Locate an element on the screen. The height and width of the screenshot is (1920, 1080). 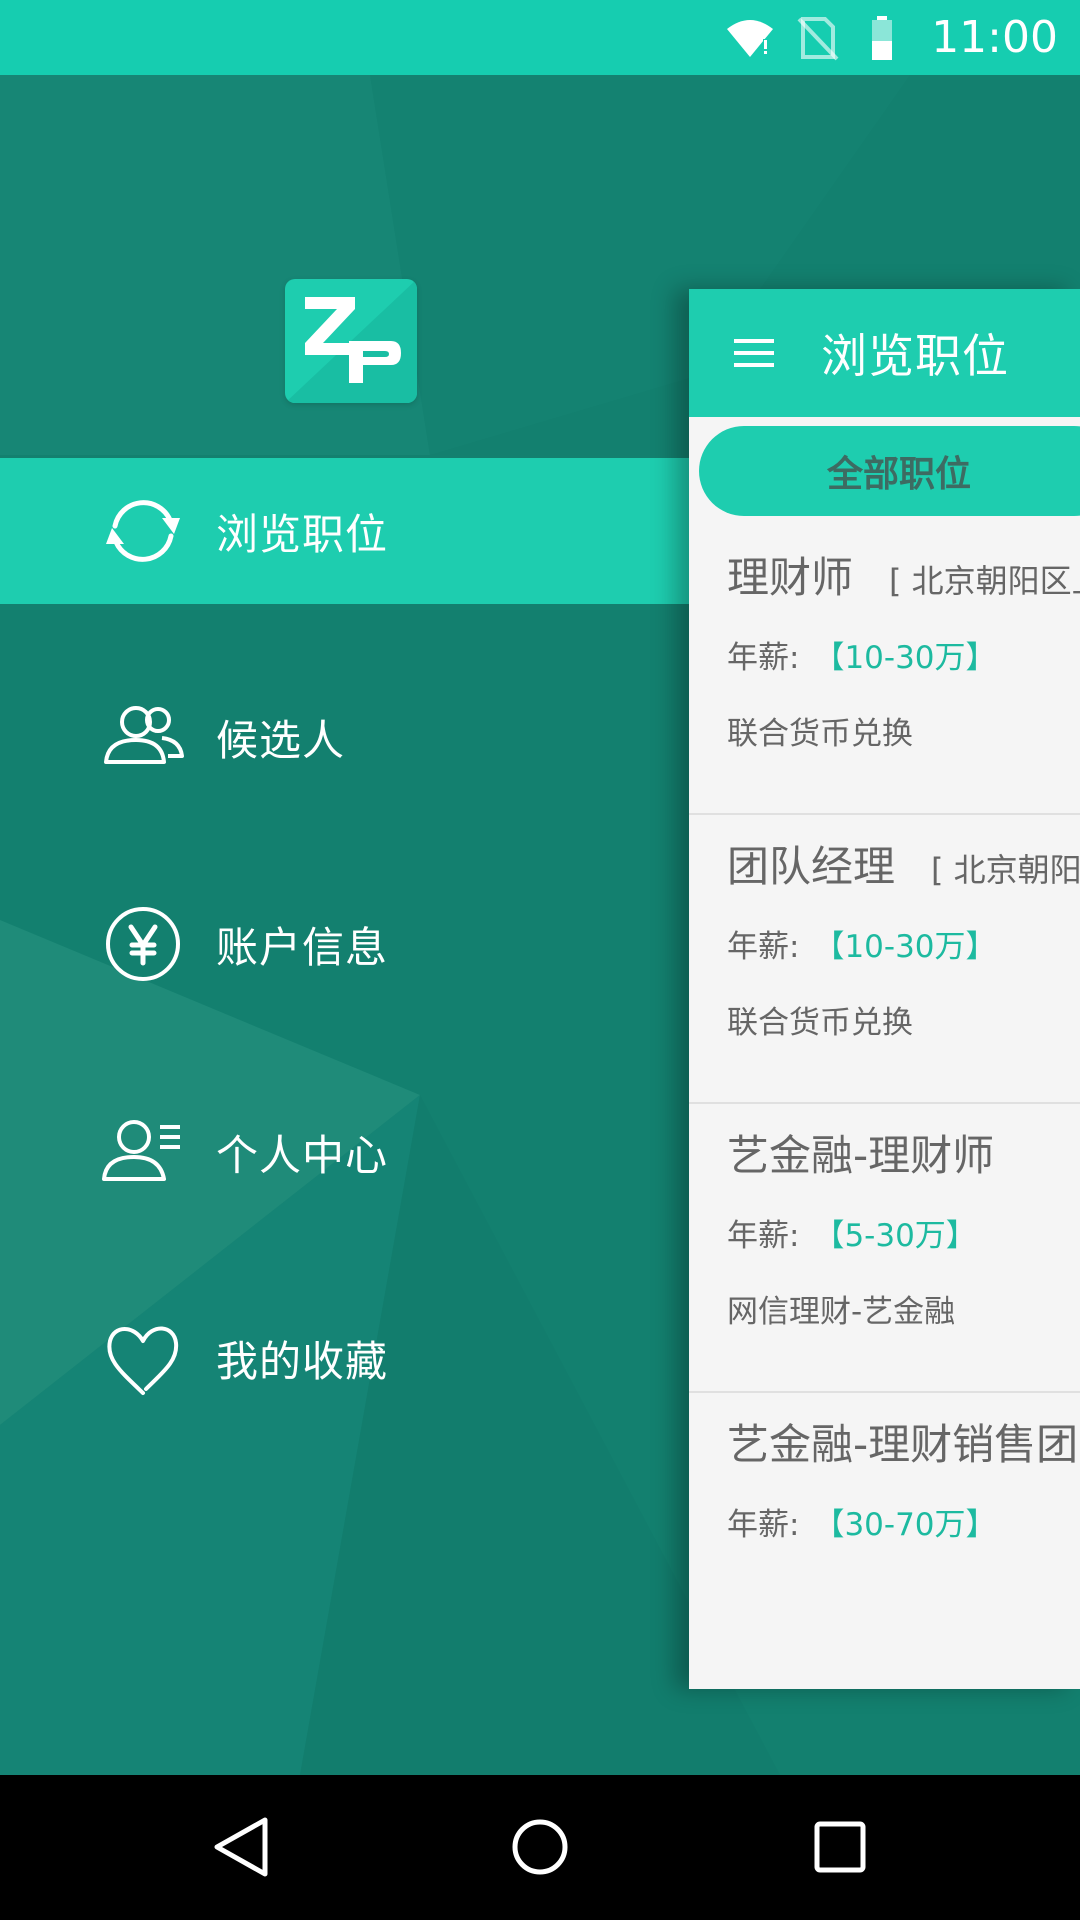
recents-icon is located at coordinates (840, 1847).